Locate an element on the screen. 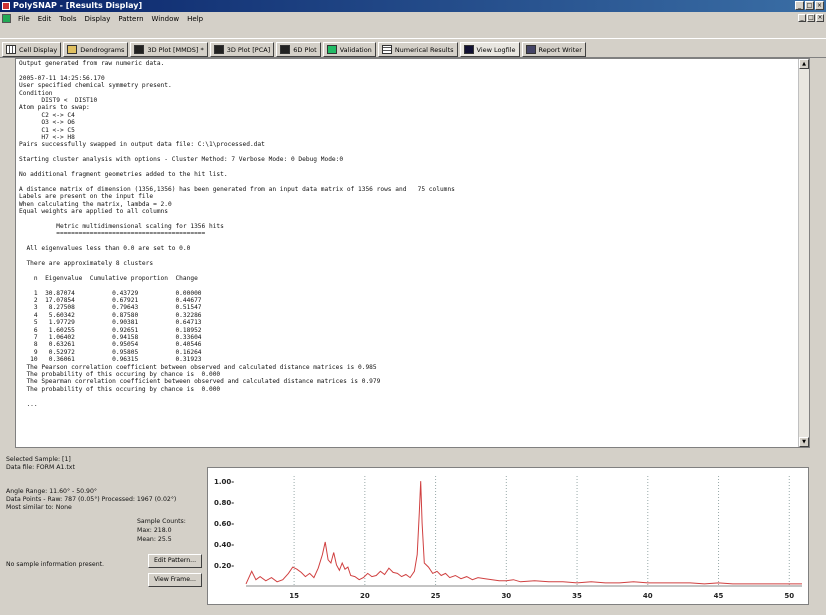  window-controls: _ □ × is located at coordinates (809, 5).